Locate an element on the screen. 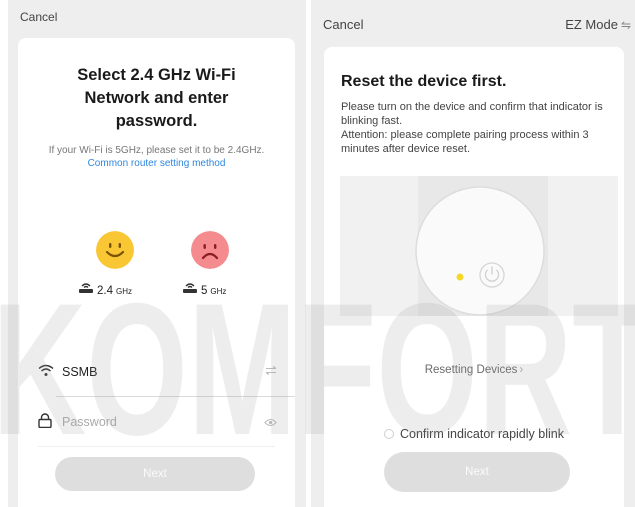 The image size is (635, 507). band-value: 2.4 is located at coordinates (105, 291).